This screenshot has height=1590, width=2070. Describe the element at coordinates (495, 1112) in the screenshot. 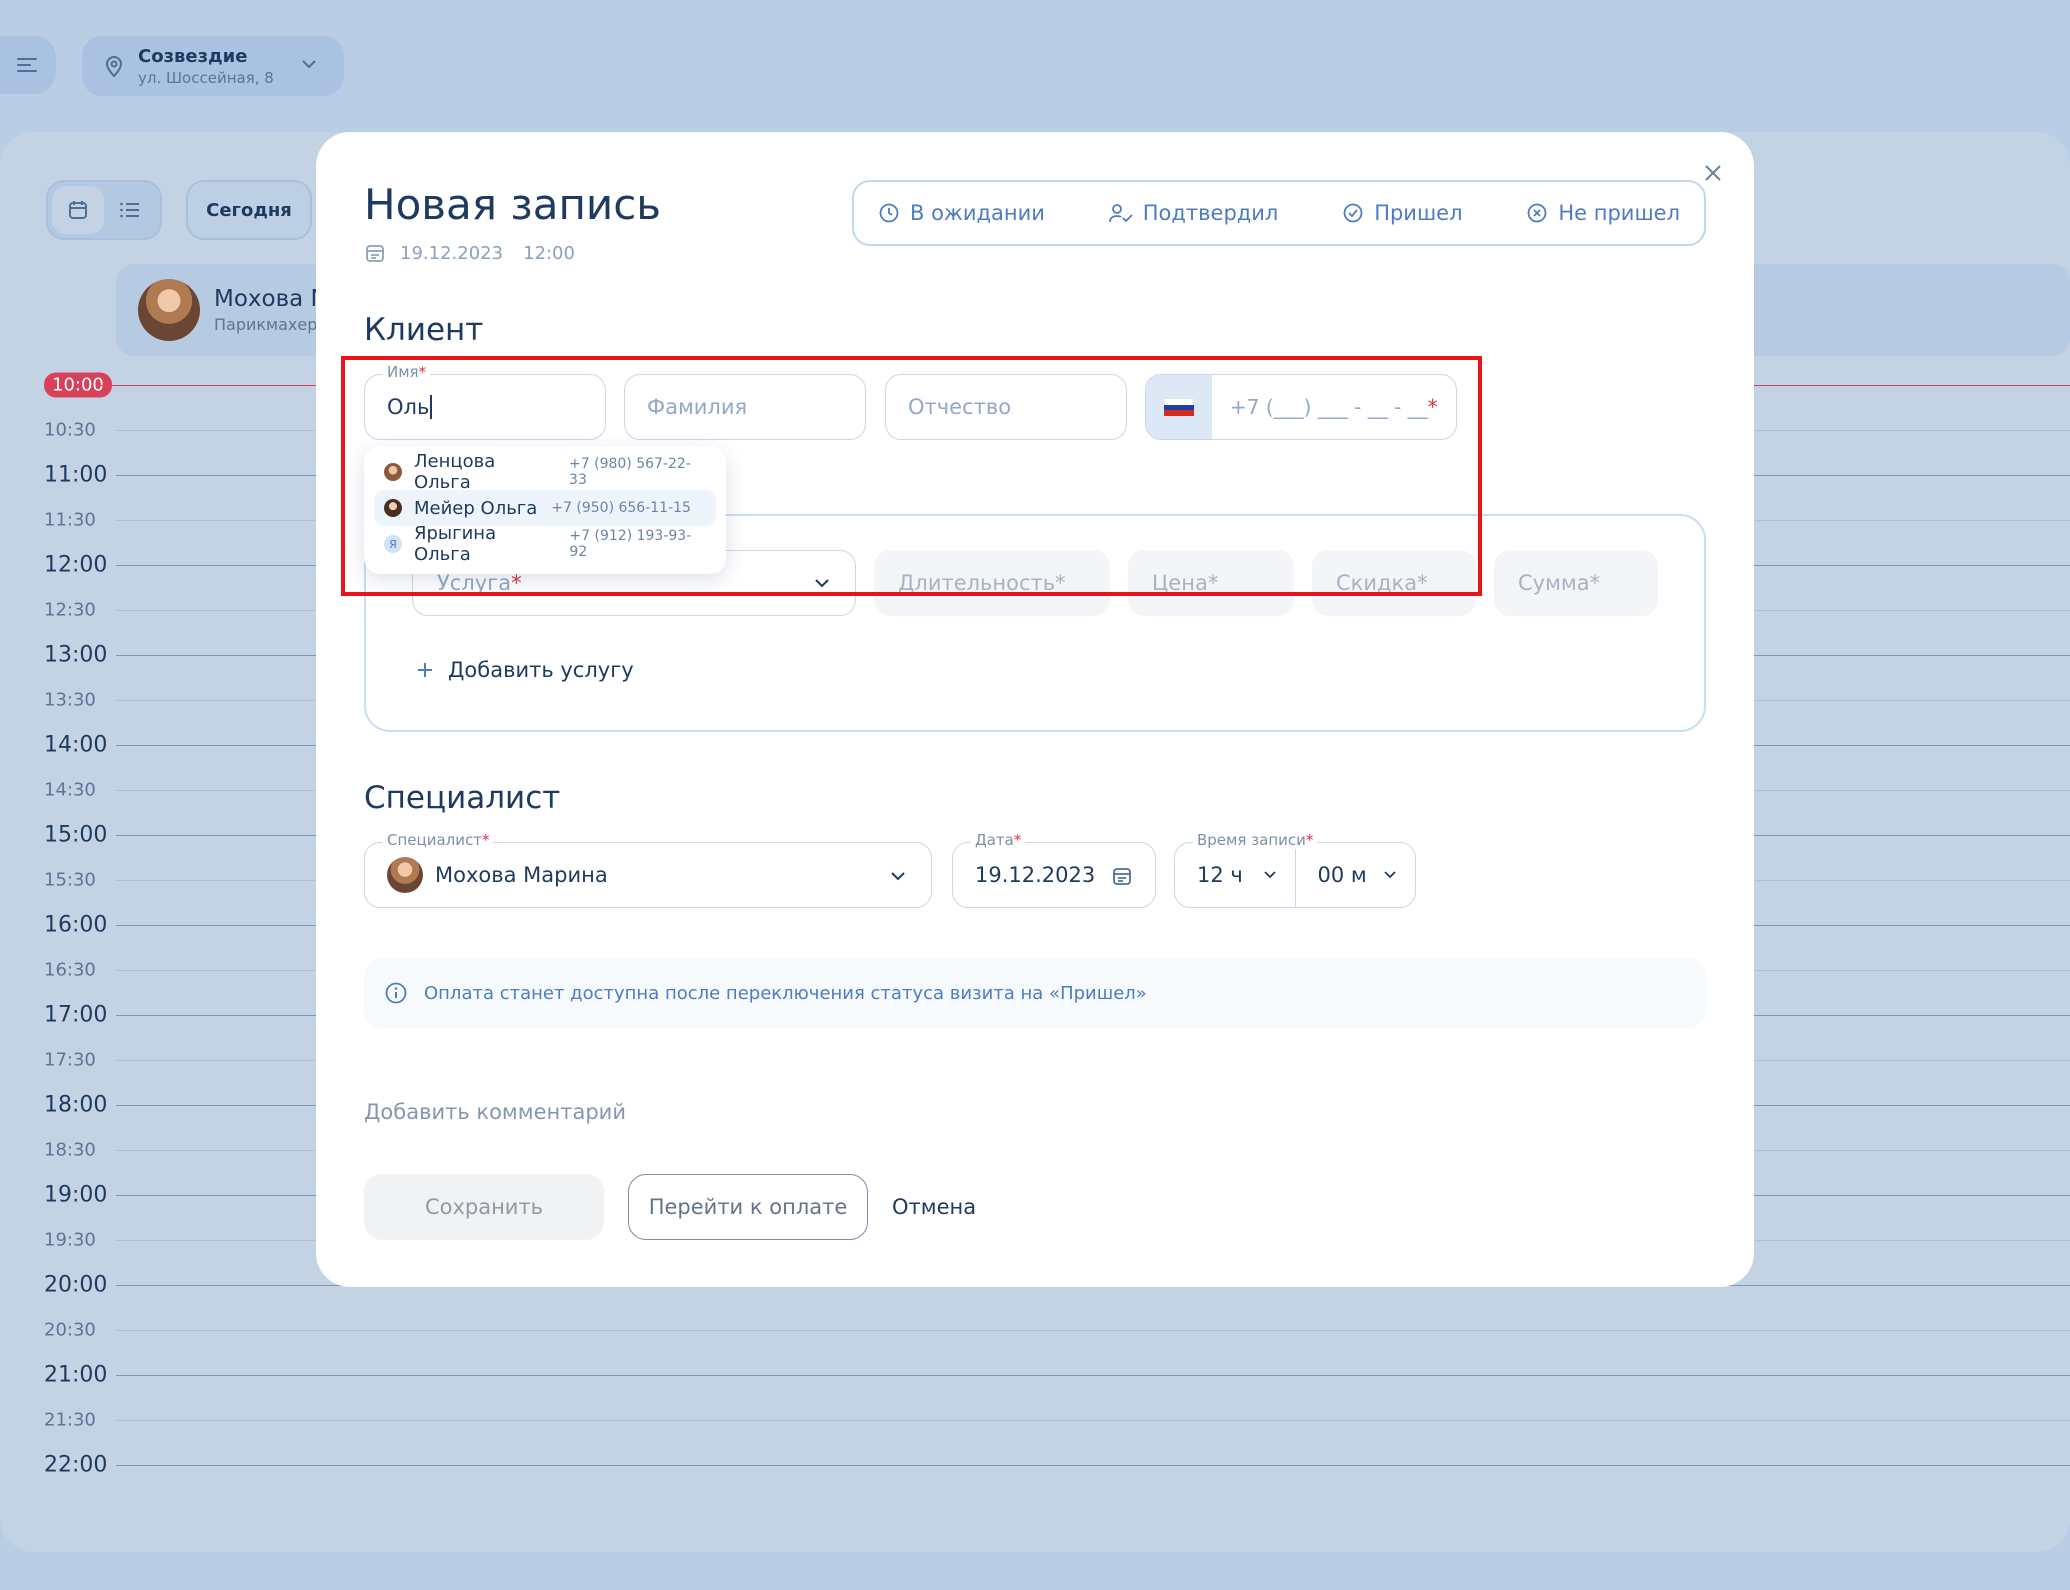

I see `add-comment-link: Добавить комментарий` at that location.